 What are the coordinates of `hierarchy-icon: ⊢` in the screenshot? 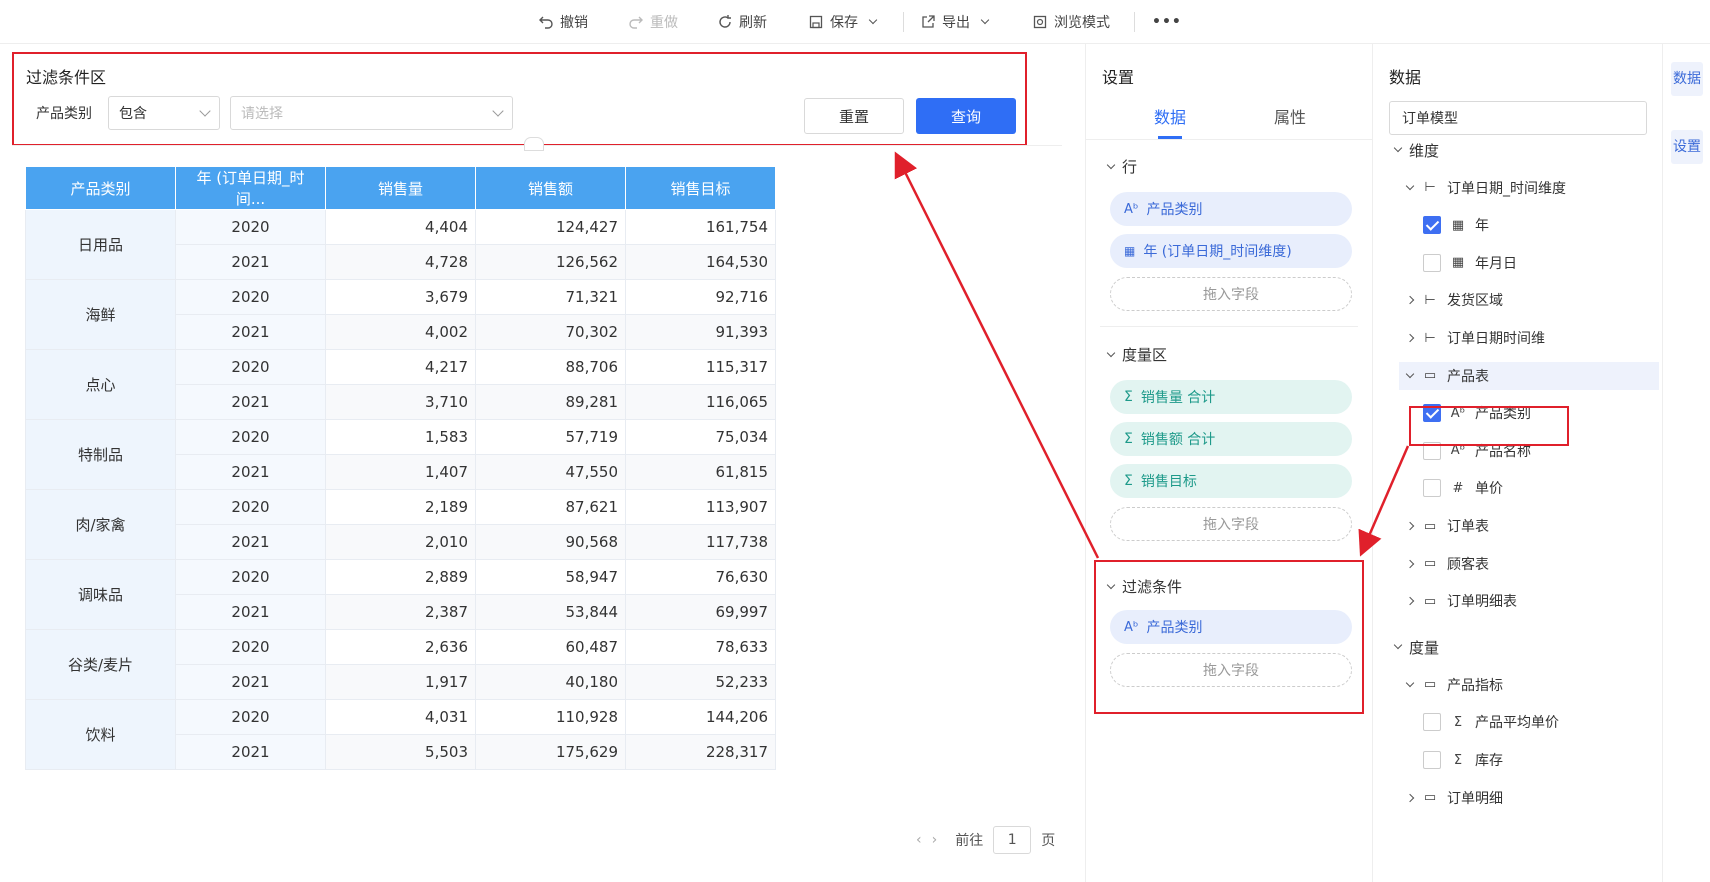 It's located at (1430, 188).